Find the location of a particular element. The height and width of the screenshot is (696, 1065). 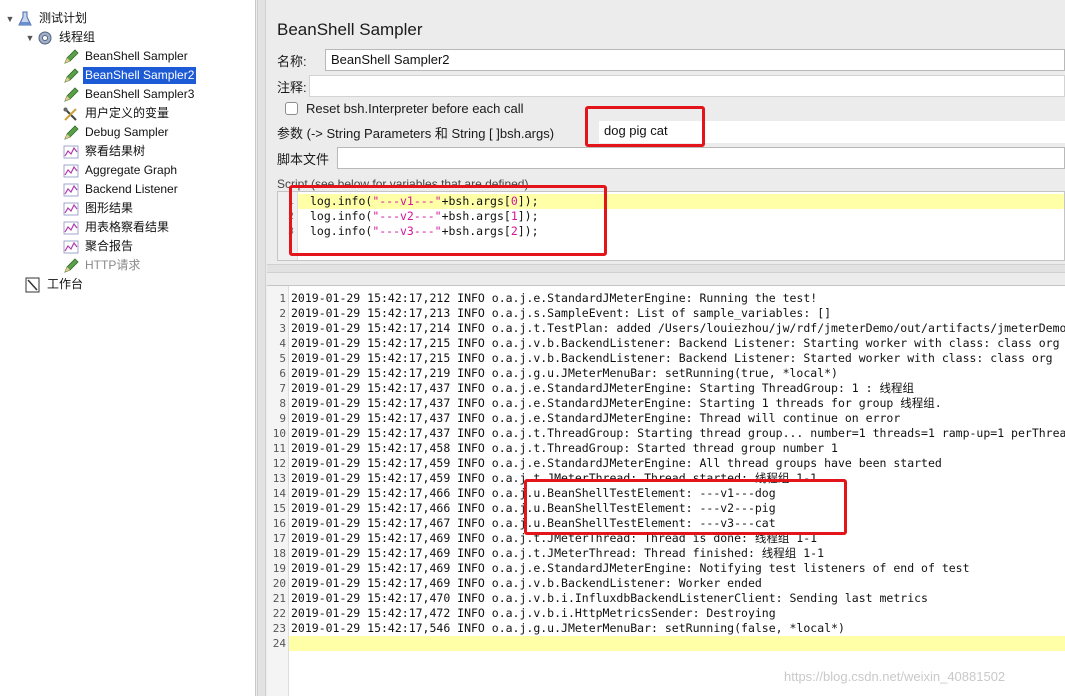

tree-node-label: BeanShell Sampler2 is located at coordinates (140, 75).